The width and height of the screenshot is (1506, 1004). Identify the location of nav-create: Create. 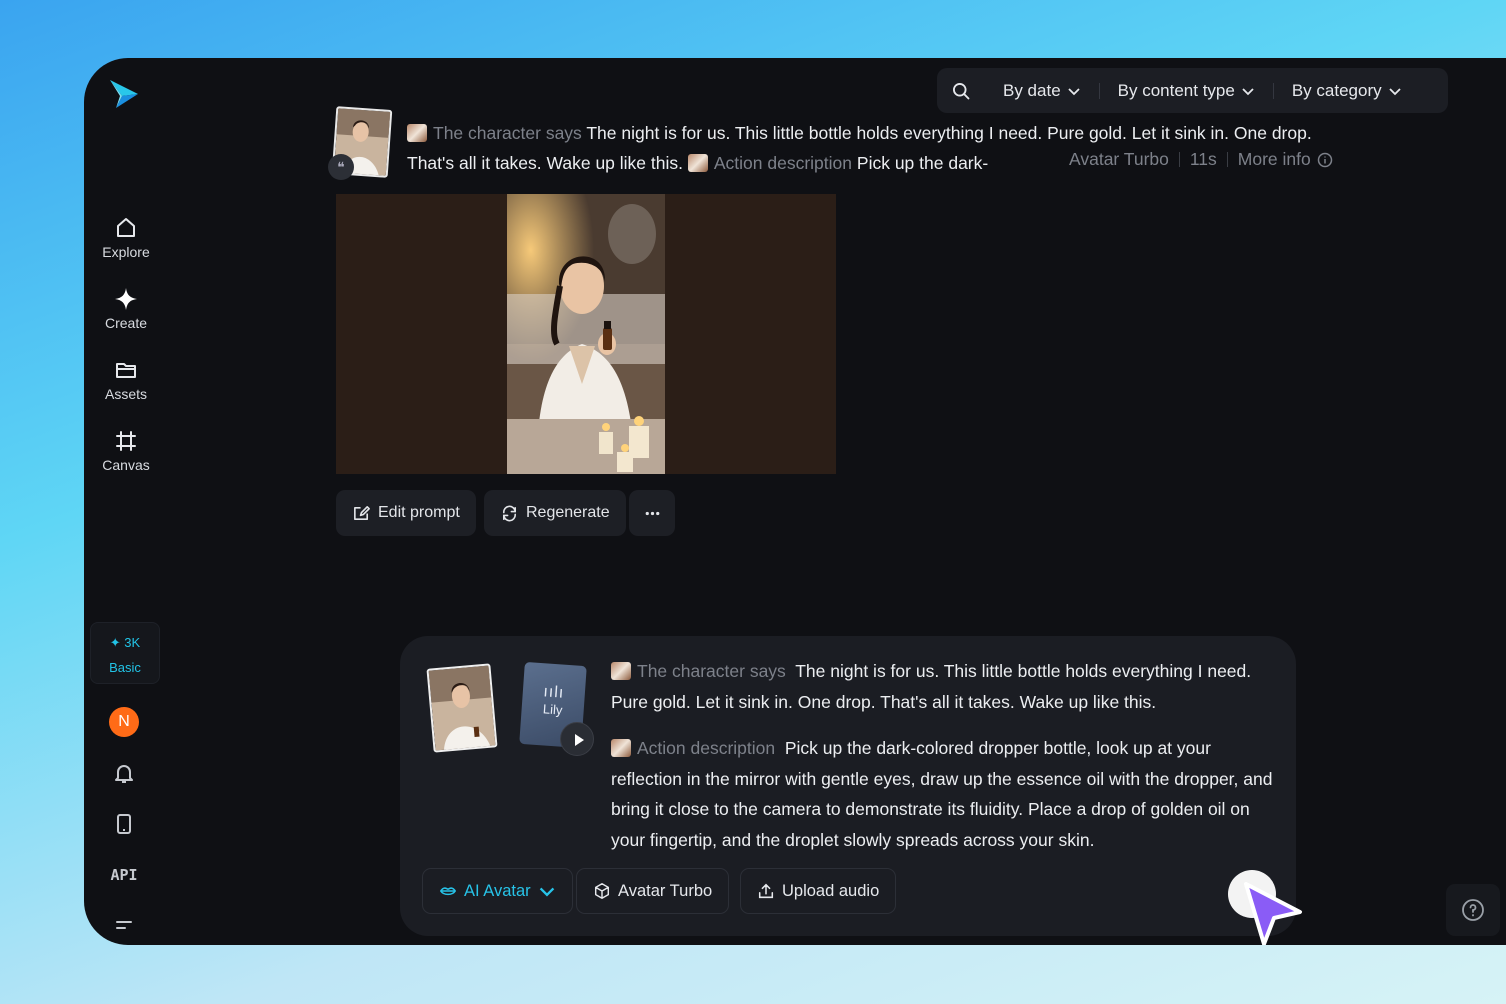
(126, 309).